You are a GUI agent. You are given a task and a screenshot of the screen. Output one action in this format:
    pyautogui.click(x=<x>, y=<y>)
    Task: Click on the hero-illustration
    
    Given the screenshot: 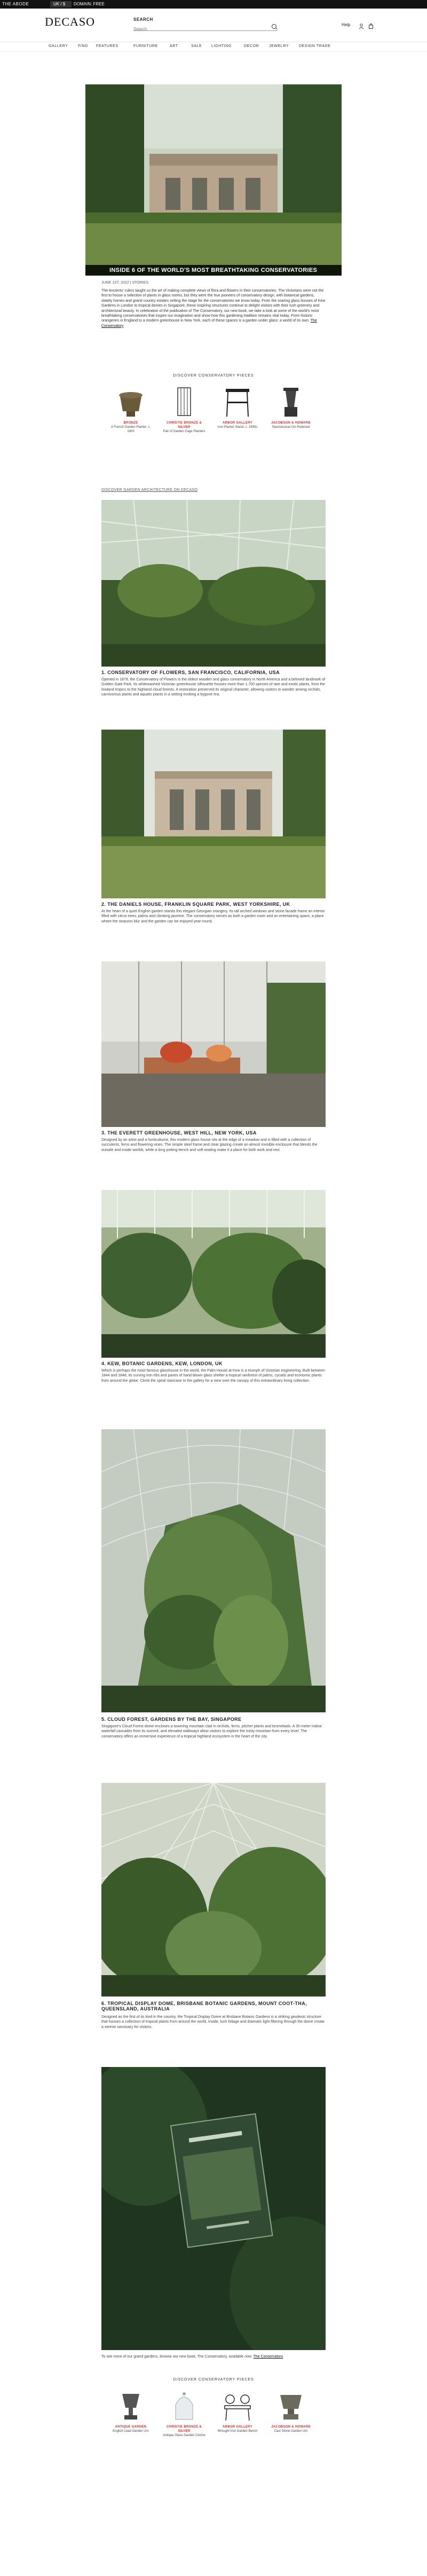 What is the action you would take?
    pyautogui.click(x=213, y=180)
    